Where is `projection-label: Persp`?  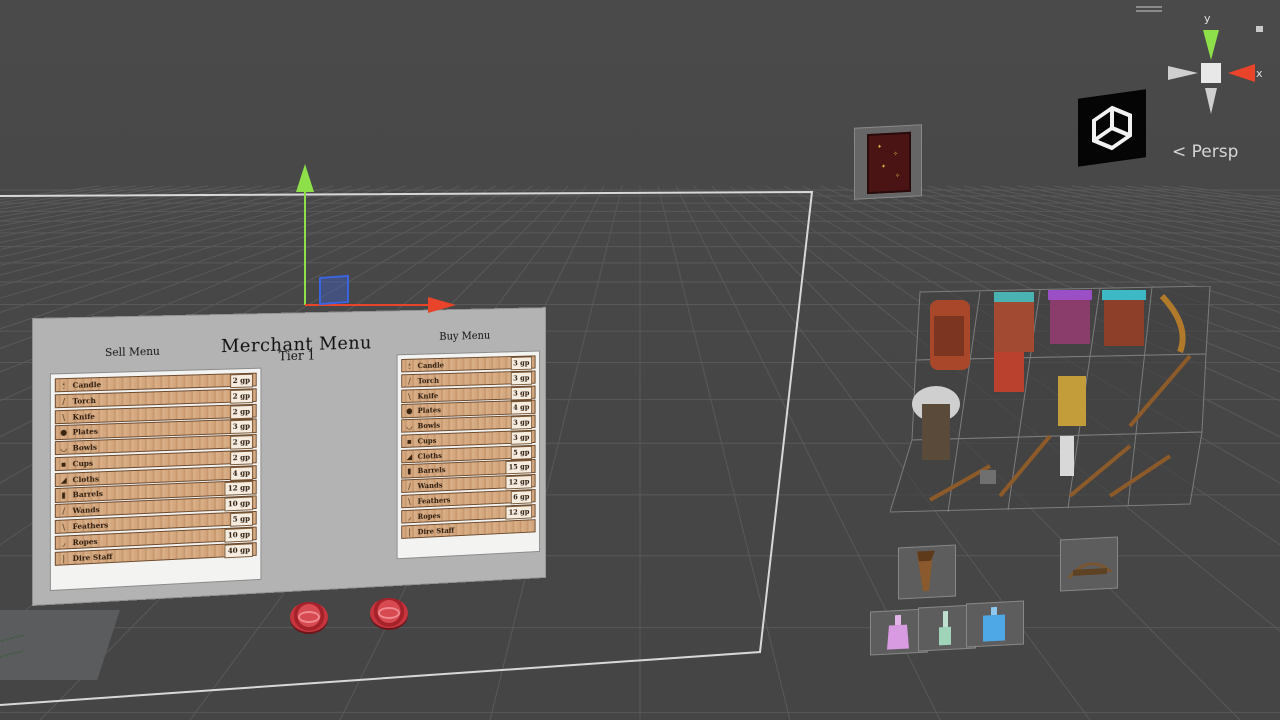 projection-label: Persp is located at coordinates (1215, 152).